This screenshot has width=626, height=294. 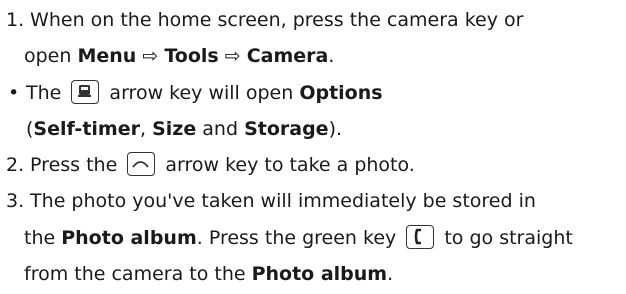 What do you see at coordinates (341, 92) in the screenshot?
I see `options-label: Options` at bounding box center [341, 92].